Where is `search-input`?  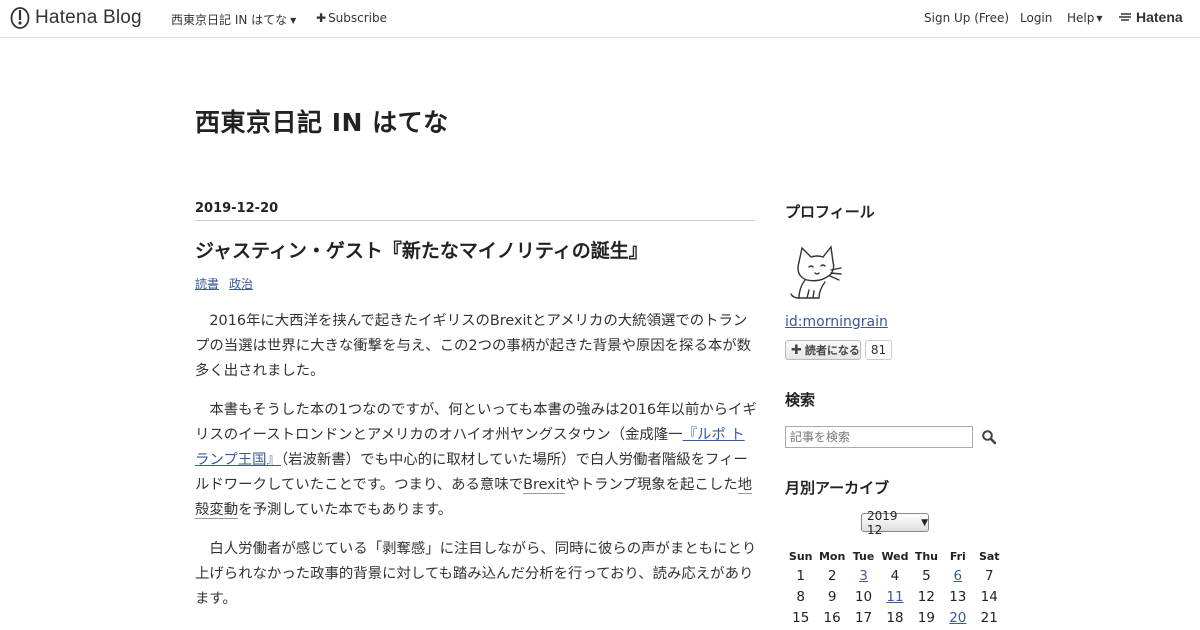
search-input is located at coordinates (879, 437).